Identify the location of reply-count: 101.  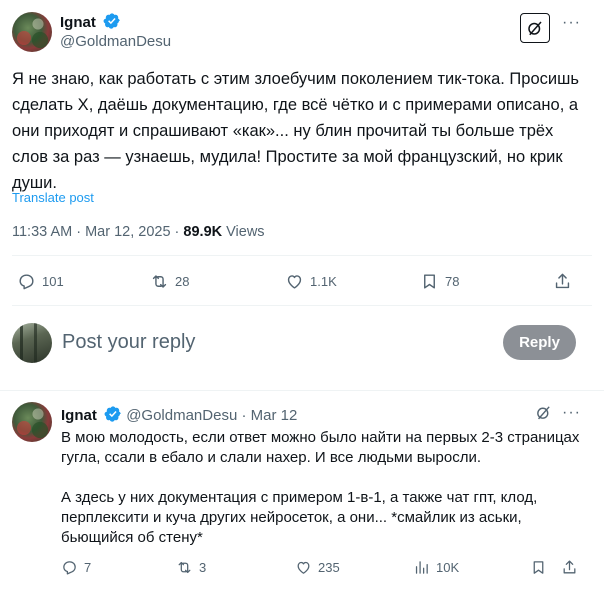
(53, 281).